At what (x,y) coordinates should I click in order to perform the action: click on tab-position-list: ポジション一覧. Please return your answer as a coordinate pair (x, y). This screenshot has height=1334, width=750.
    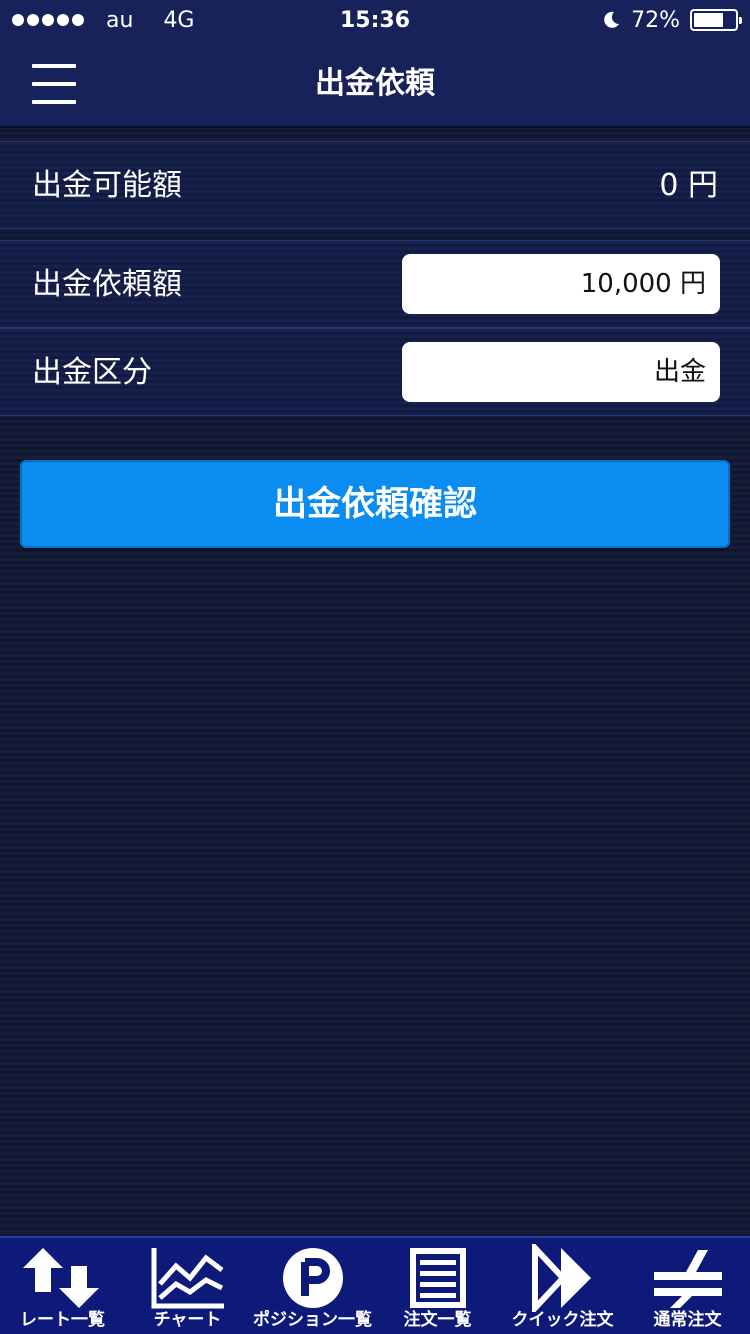
    Looking at the image, I should click on (312, 1286).